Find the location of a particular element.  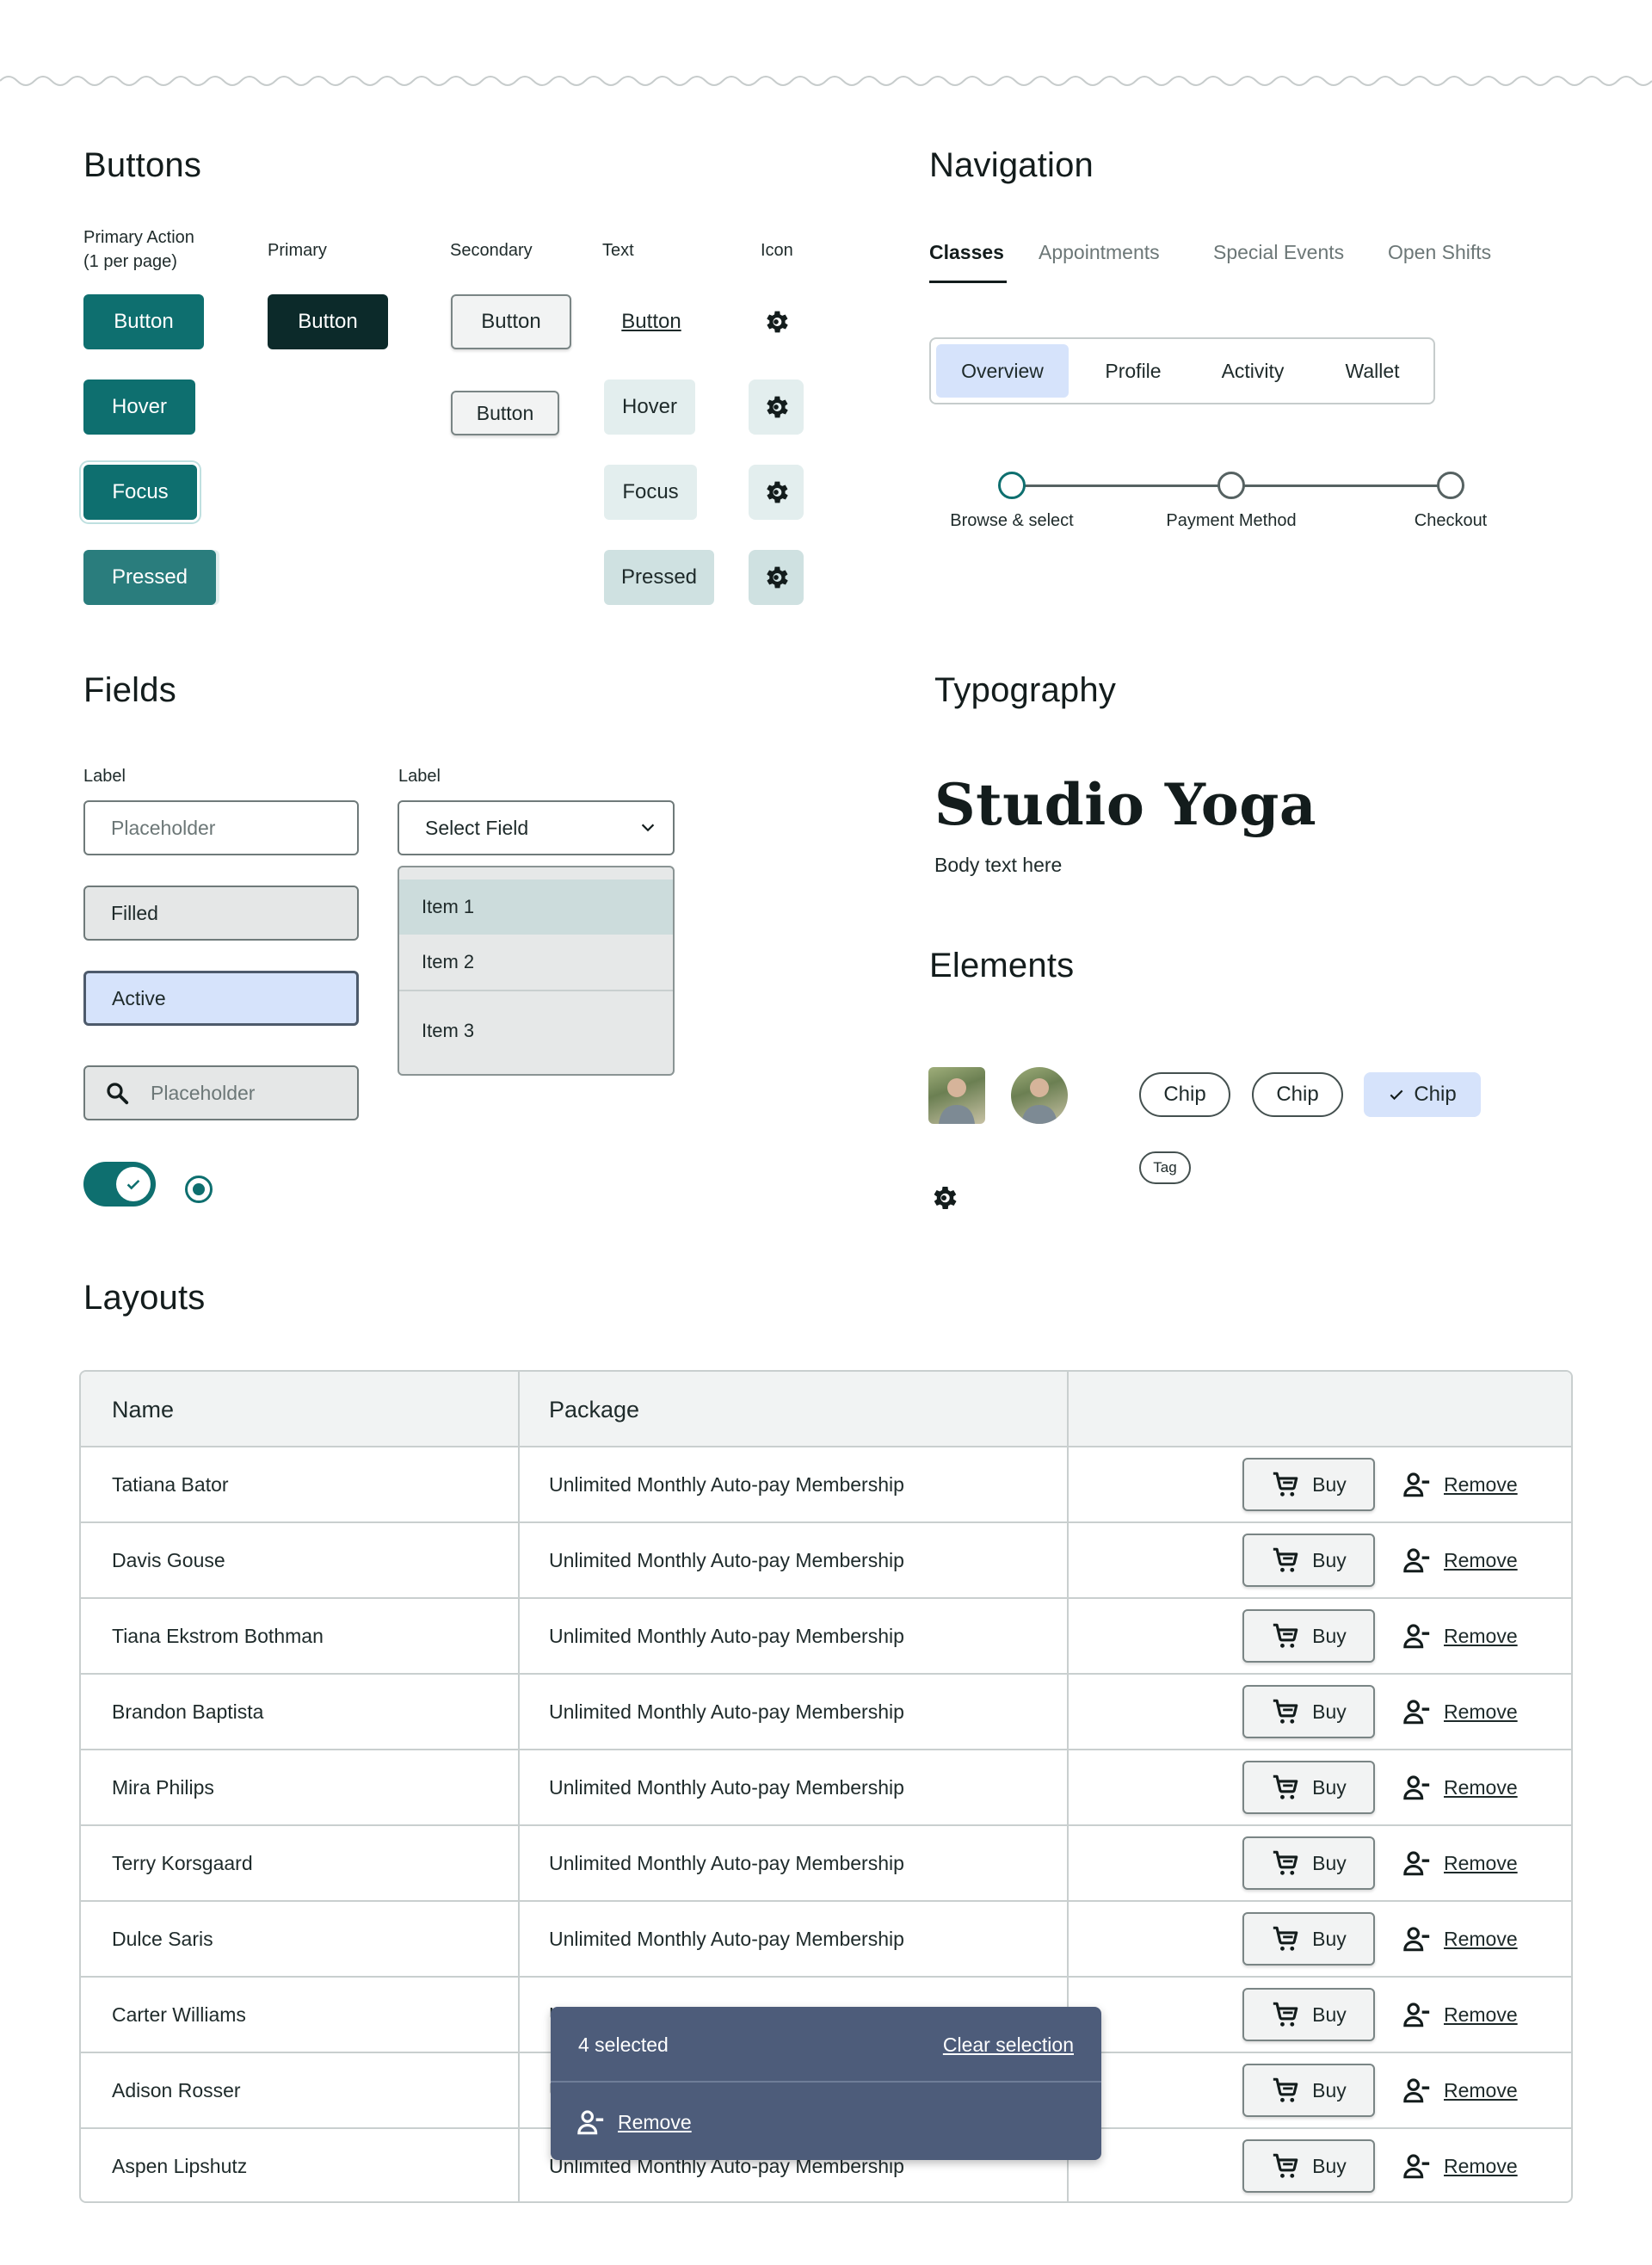

secondary-button-small: Button is located at coordinates (505, 413).